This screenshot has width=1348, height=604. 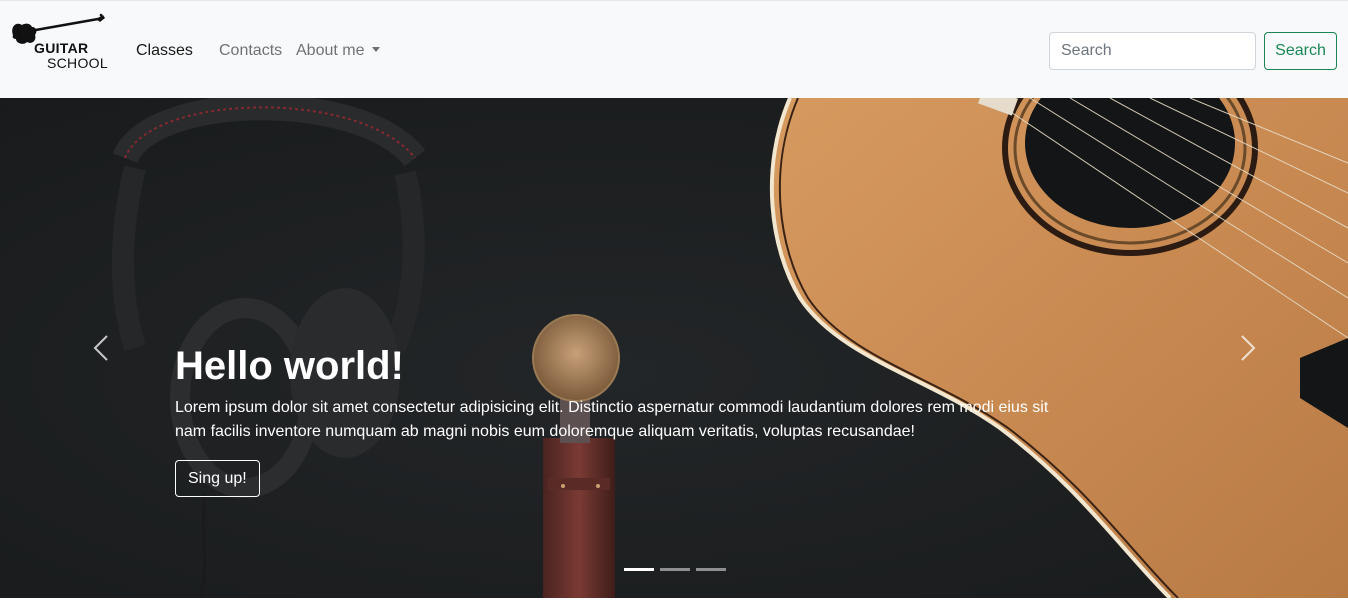 I want to click on chevron-right-icon, so click(x=1248, y=348).